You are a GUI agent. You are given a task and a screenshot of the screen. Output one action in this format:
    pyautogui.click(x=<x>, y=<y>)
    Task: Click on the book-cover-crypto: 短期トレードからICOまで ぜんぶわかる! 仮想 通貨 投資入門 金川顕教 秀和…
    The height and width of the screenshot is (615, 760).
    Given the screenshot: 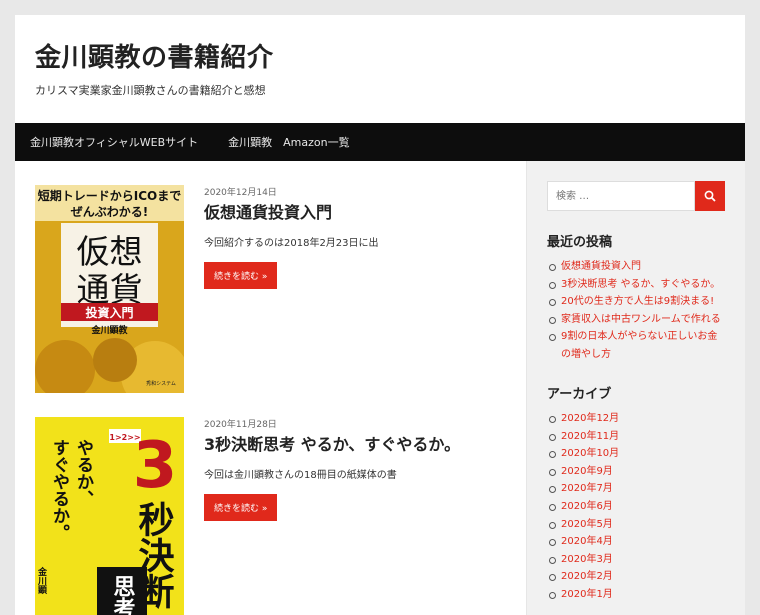 What is the action you would take?
    pyautogui.click(x=109, y=289)
    